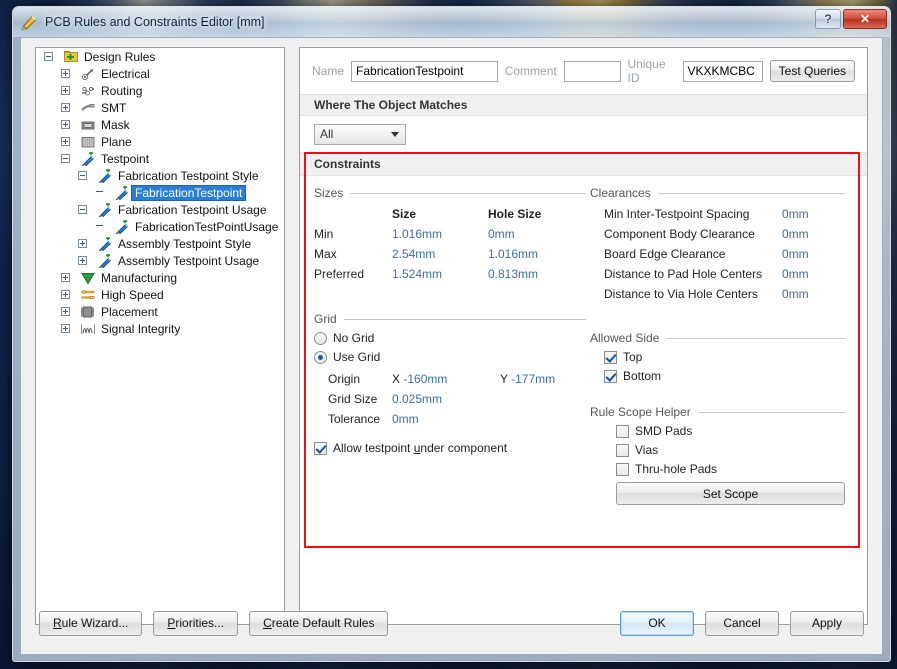  What do you see at coordinates (440, 274) in the screenshot?
I see `preferred-size-value: 1.524mm` at bounding box center [440, 274].